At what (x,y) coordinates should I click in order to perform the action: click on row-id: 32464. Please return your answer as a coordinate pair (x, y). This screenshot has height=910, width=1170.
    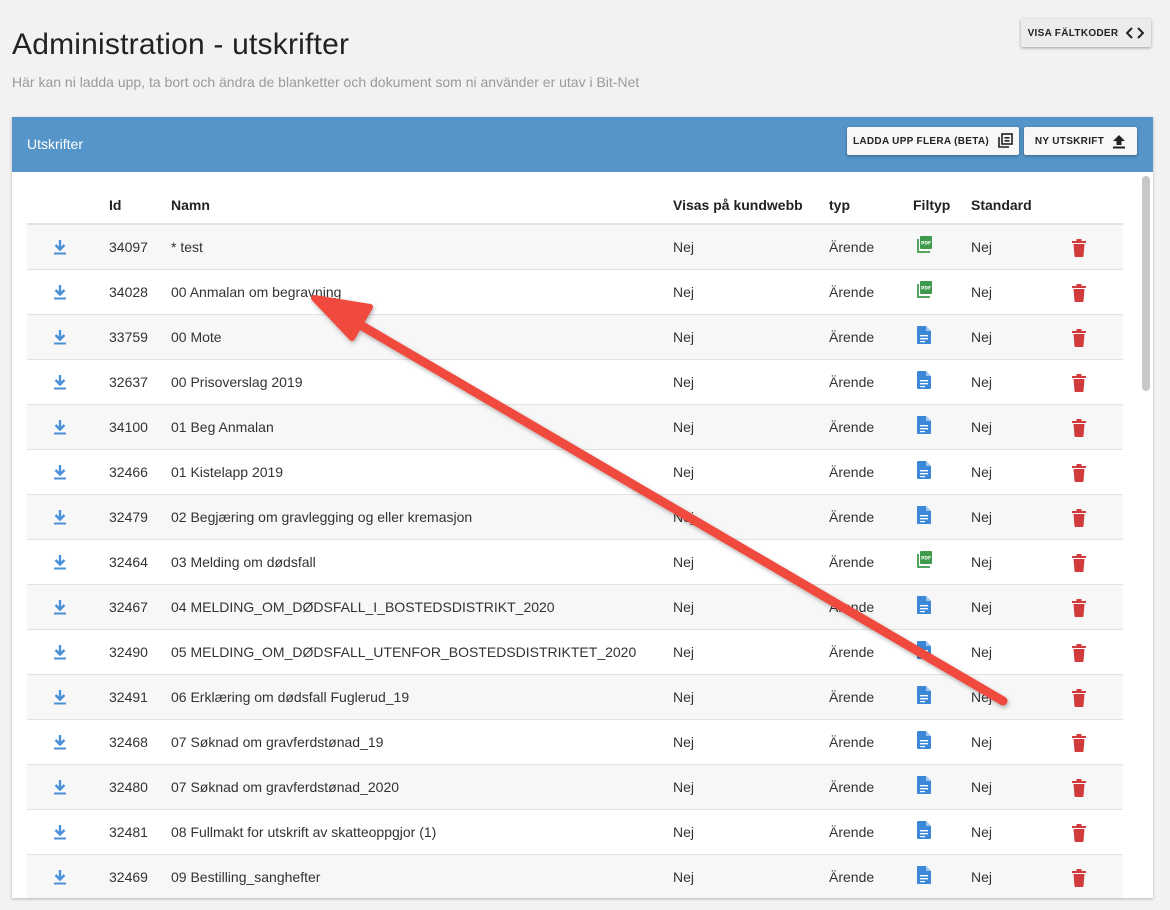
    Looking at the image, I should click on (128, 562).